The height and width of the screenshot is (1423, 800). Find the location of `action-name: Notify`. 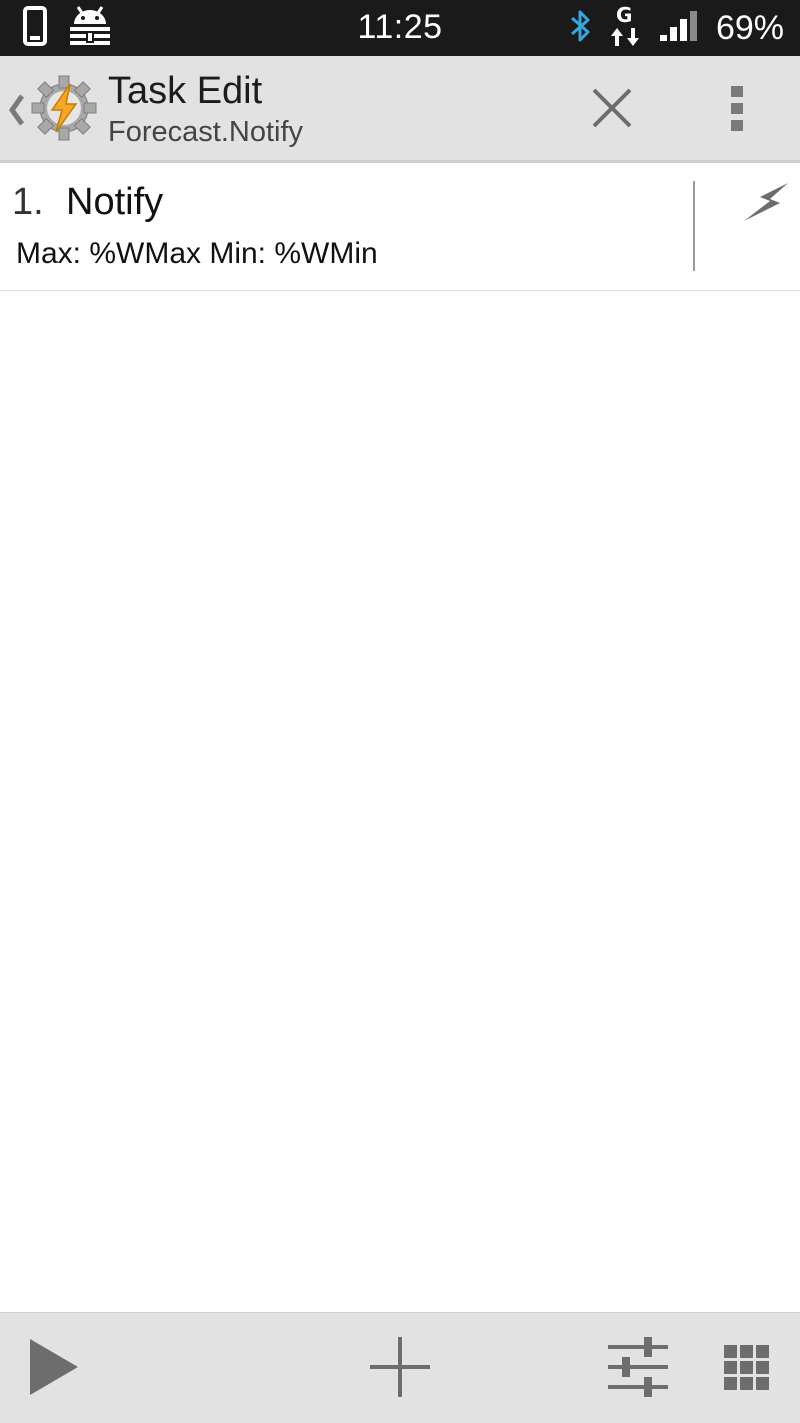

action-name: Notify is located at coordinates (115, 202).